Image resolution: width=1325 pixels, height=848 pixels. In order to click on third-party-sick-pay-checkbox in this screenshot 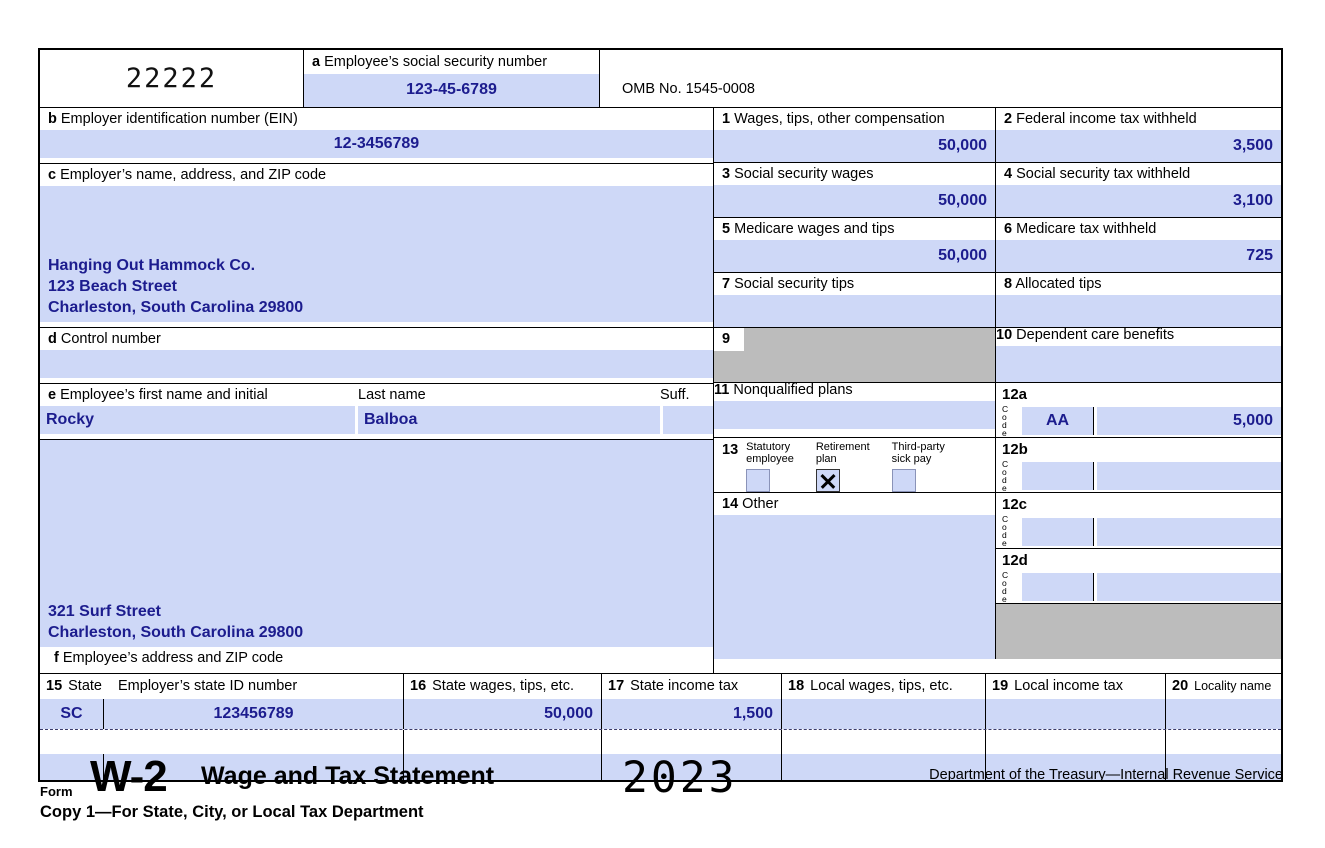, I will do `click(903, 480)`.